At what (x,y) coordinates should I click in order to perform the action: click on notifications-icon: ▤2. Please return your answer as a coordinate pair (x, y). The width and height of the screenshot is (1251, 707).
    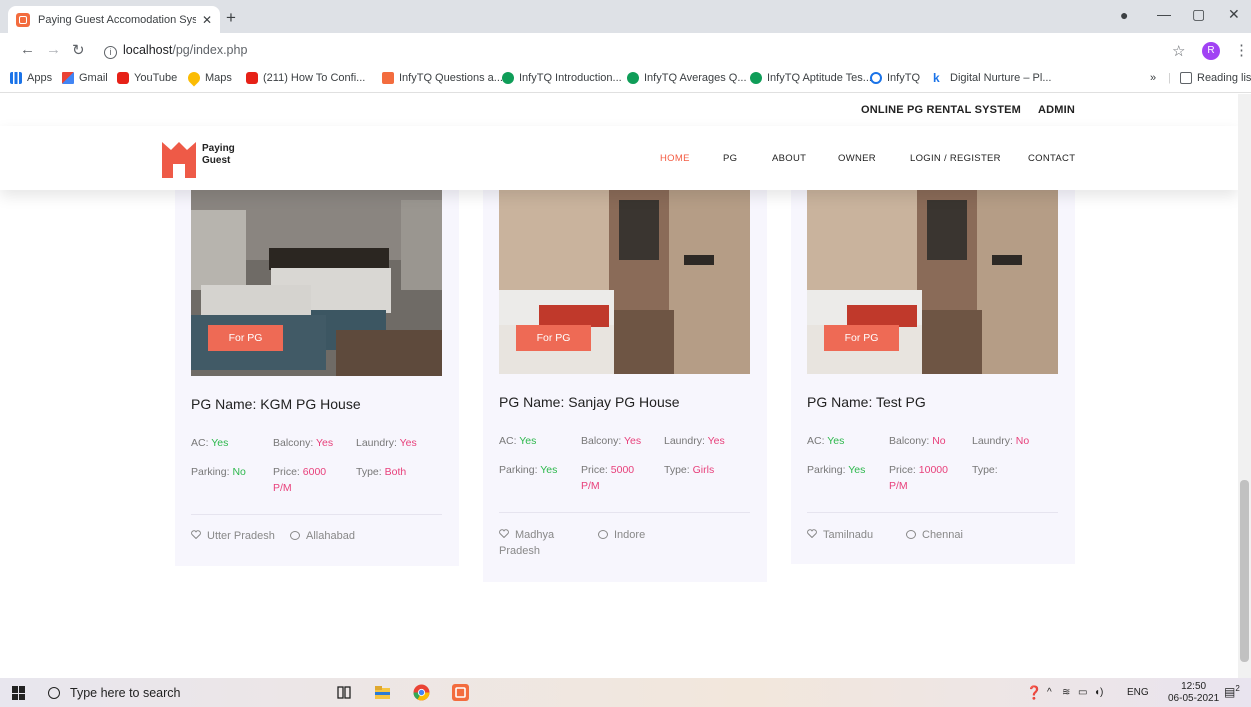
    Looking at the image, I should click on (1232, 691).